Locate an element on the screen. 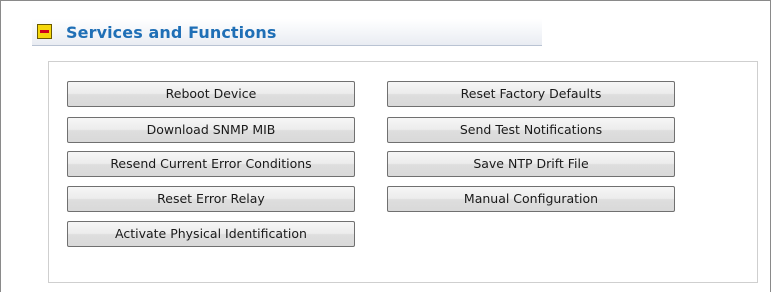 Image resolution: width=771 pixels, height=293 pixels. manual-configuration-button: Manual Configuration is located at coordinates (531, 199).